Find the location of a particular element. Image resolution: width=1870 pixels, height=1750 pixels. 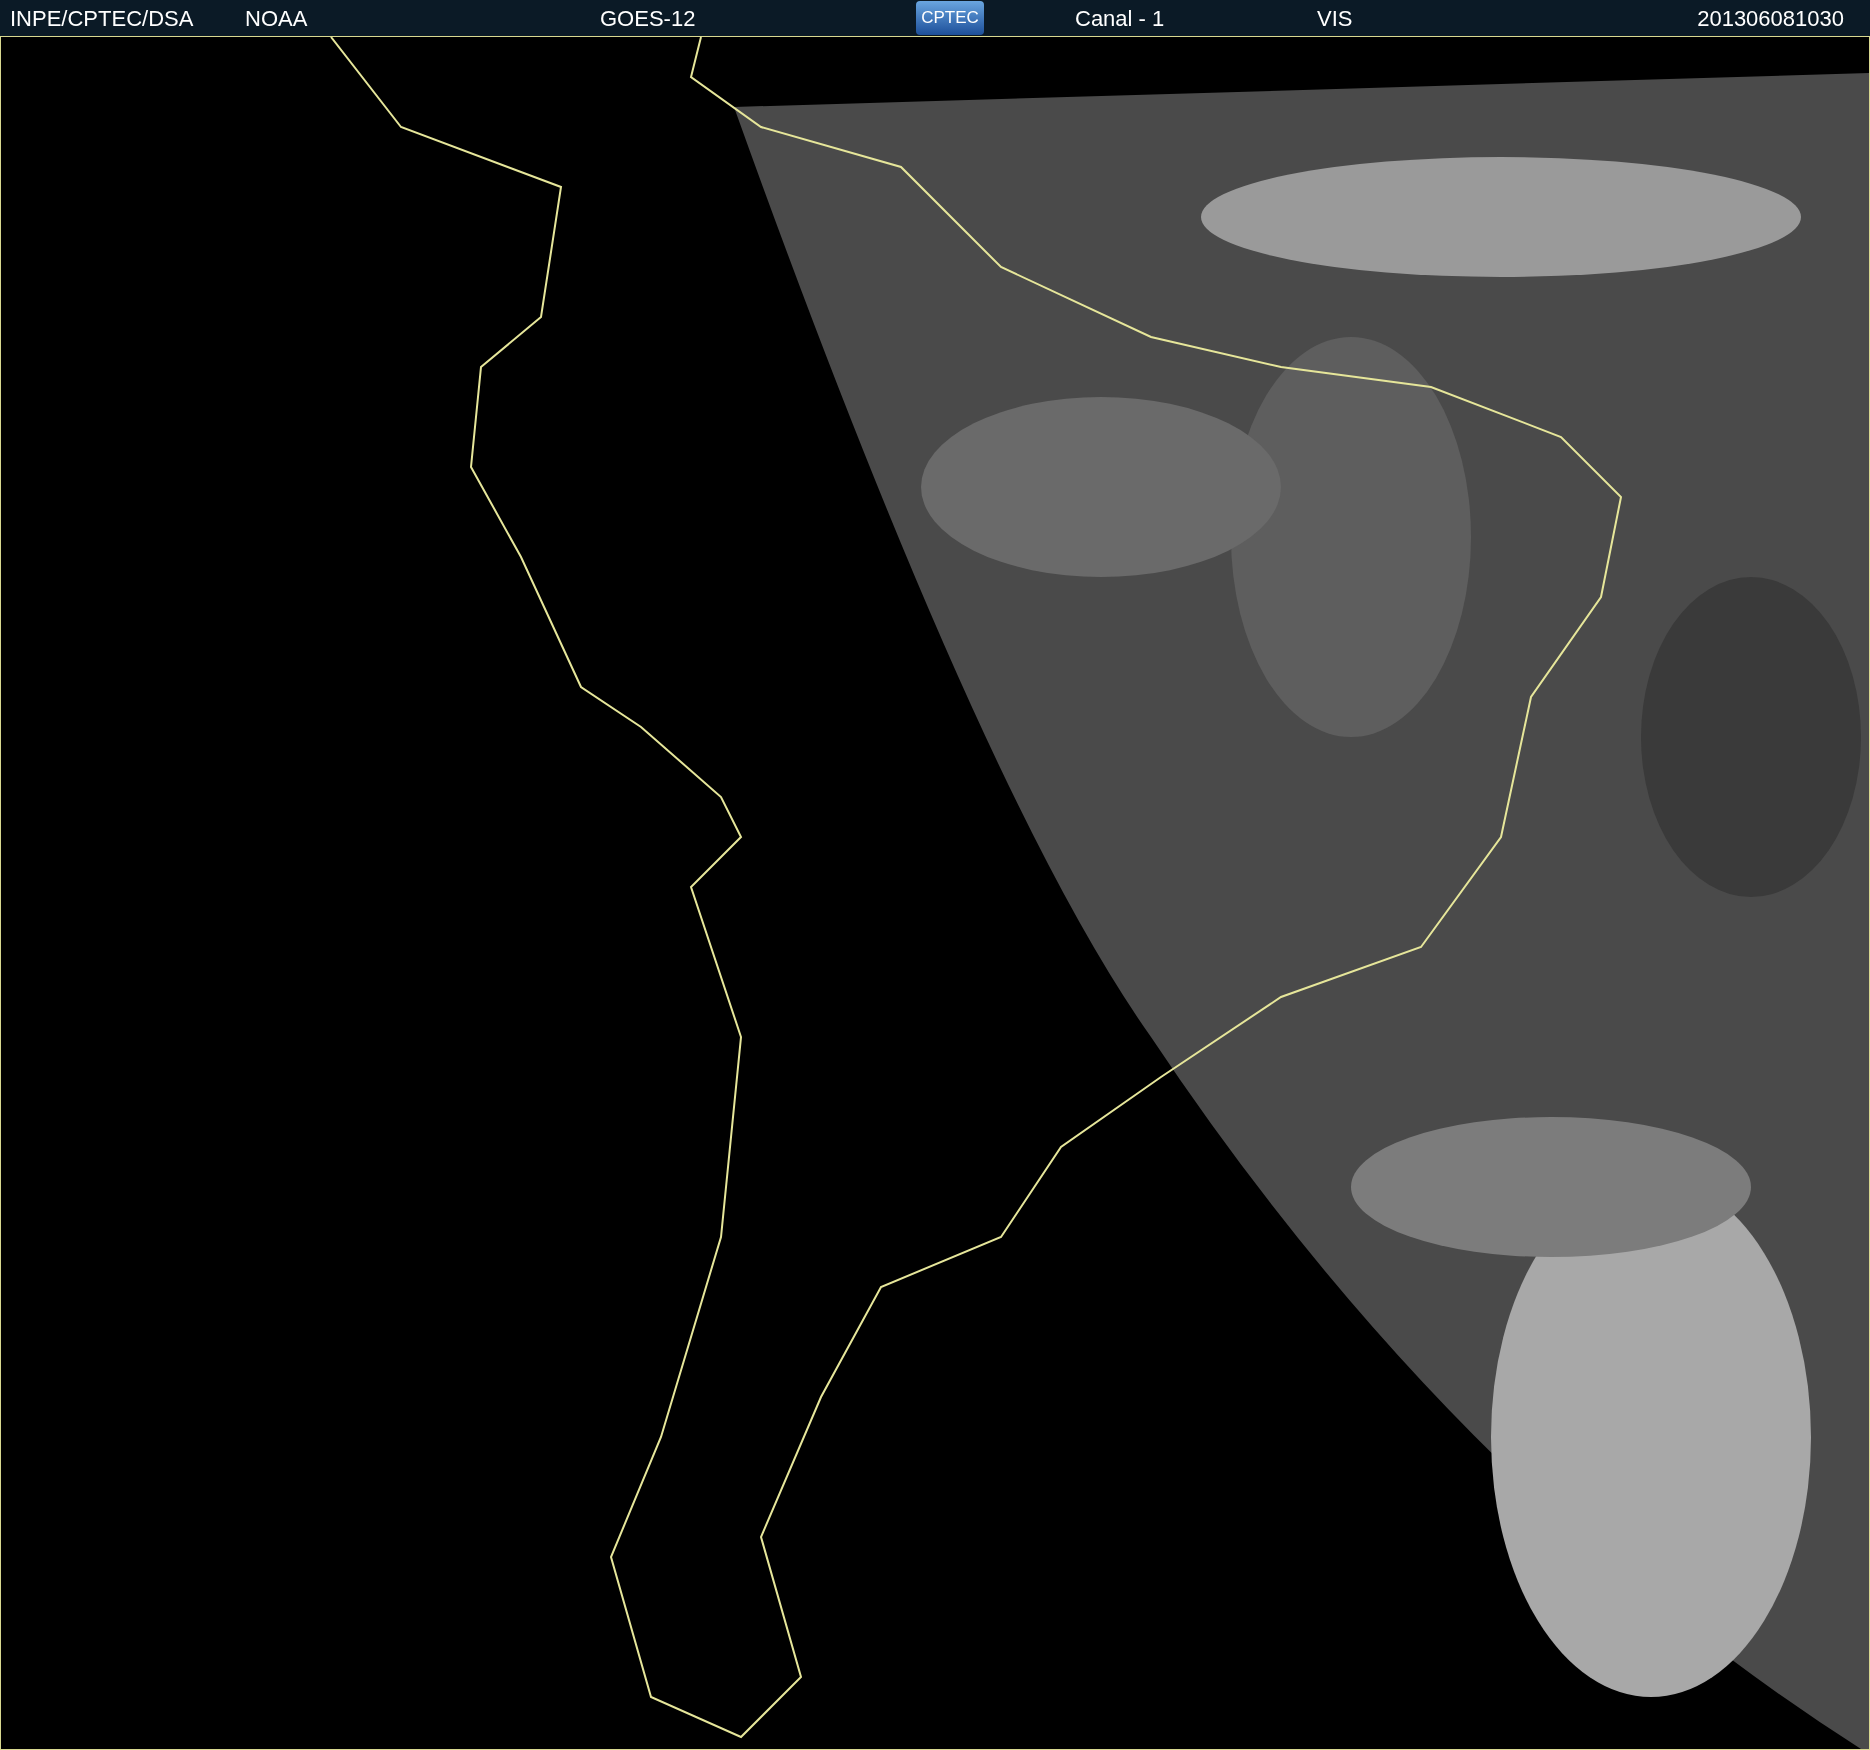

band-label: VIS is located at coordinates (1335, 18).